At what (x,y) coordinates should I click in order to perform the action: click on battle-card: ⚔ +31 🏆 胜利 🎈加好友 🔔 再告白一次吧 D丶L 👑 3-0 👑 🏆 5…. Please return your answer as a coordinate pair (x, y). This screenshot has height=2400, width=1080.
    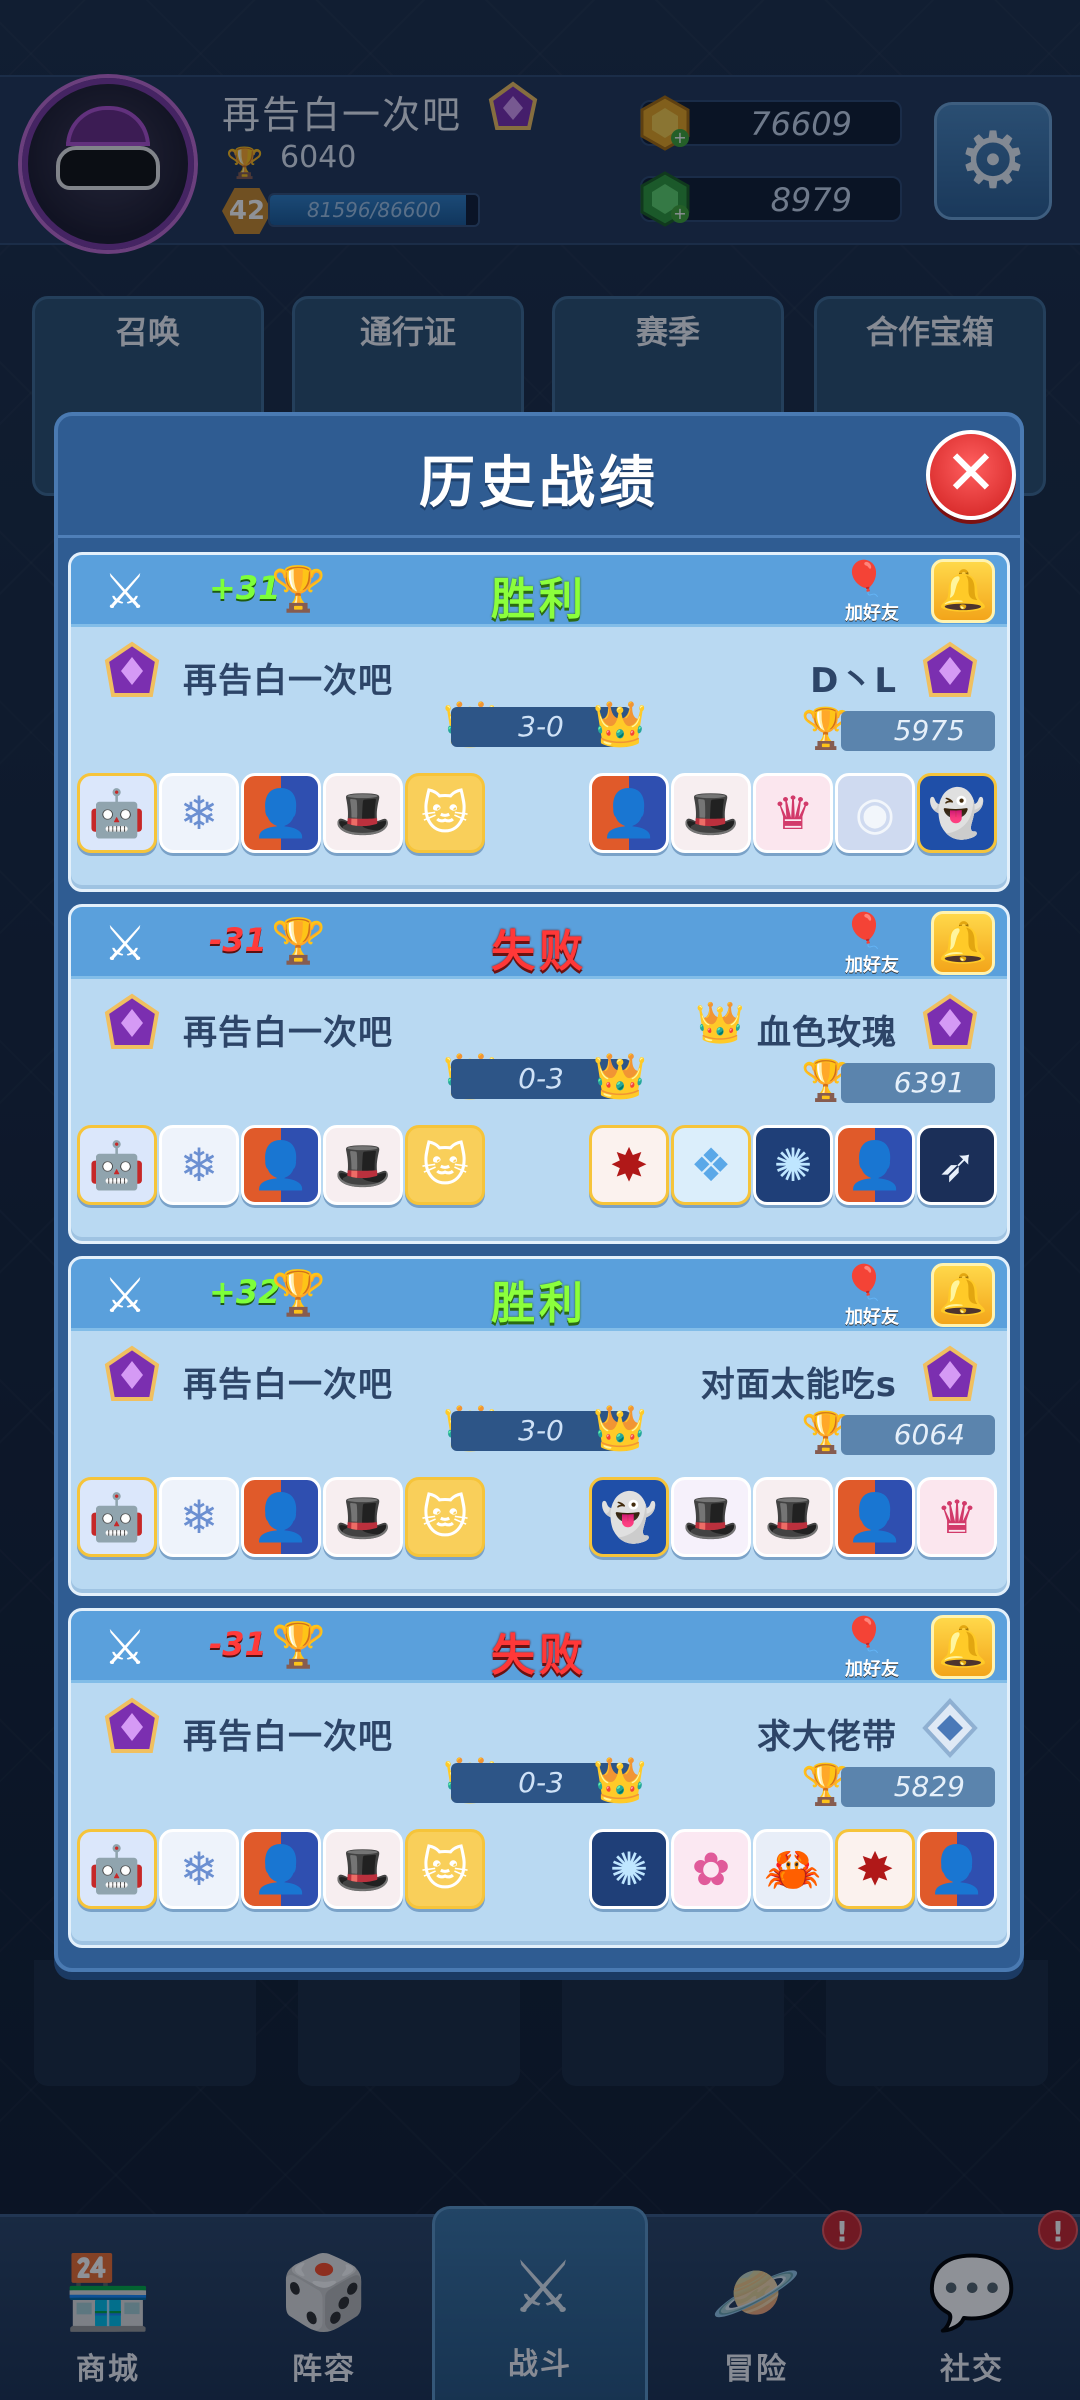
    Looking at the image, I should click on (539, 722).